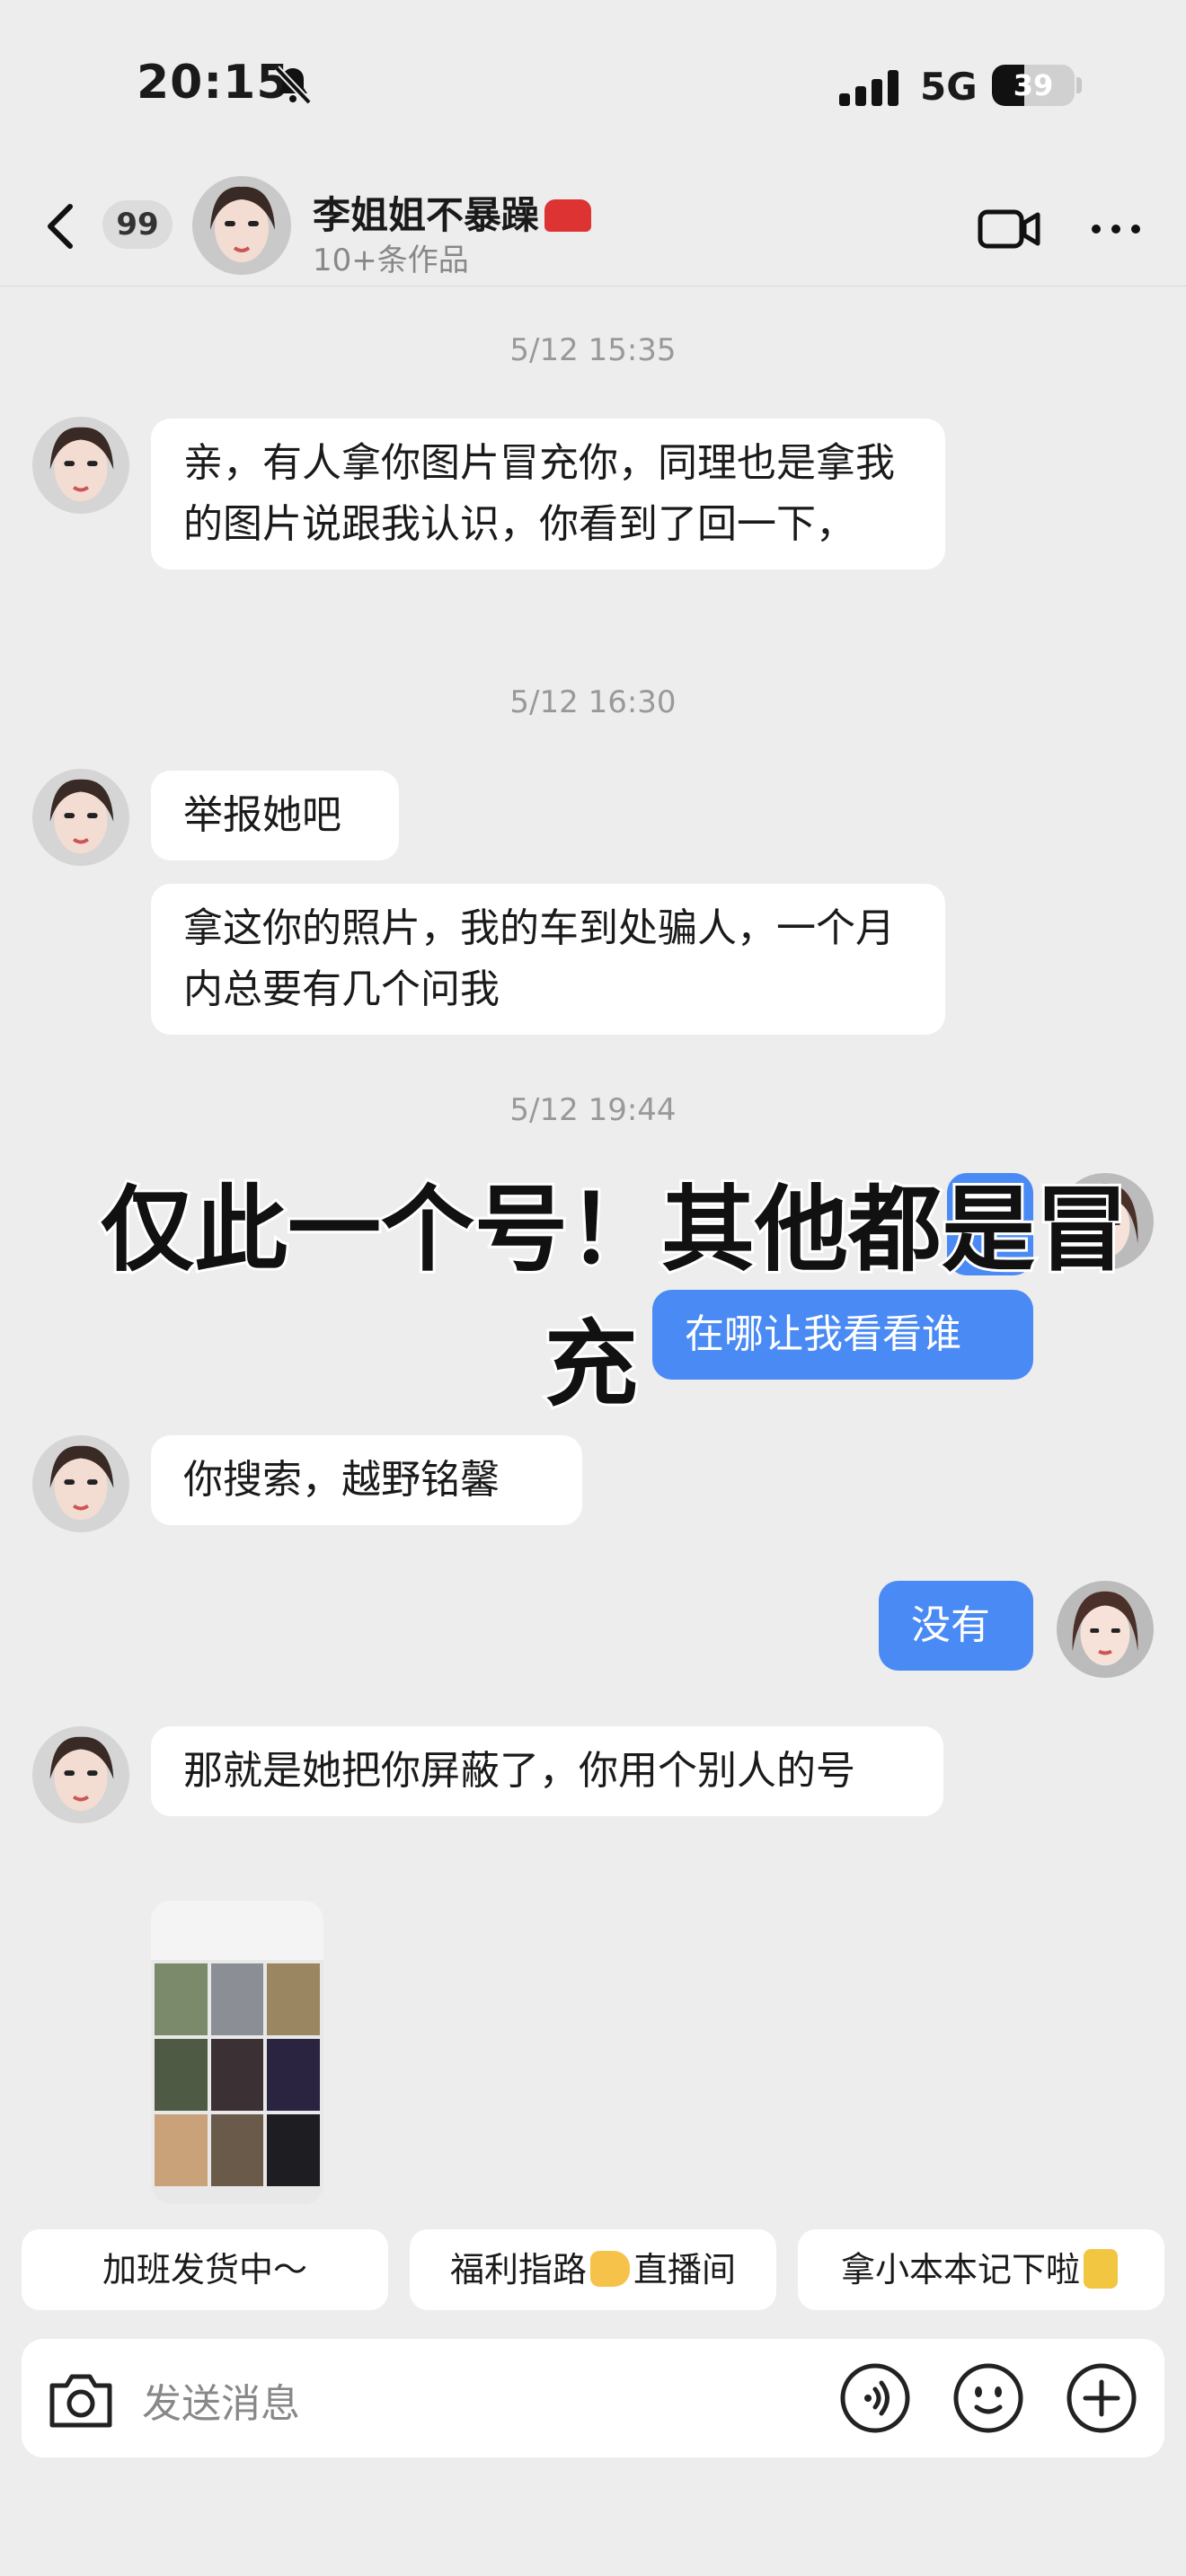 This screenshot has width=1186, height=2576. Describe the element at coordinates (548, 960) in the screenshot. I see `message-bubble: 拿这你的照片，我的车到处骗人，一个月内总要有几个问我` at that location.